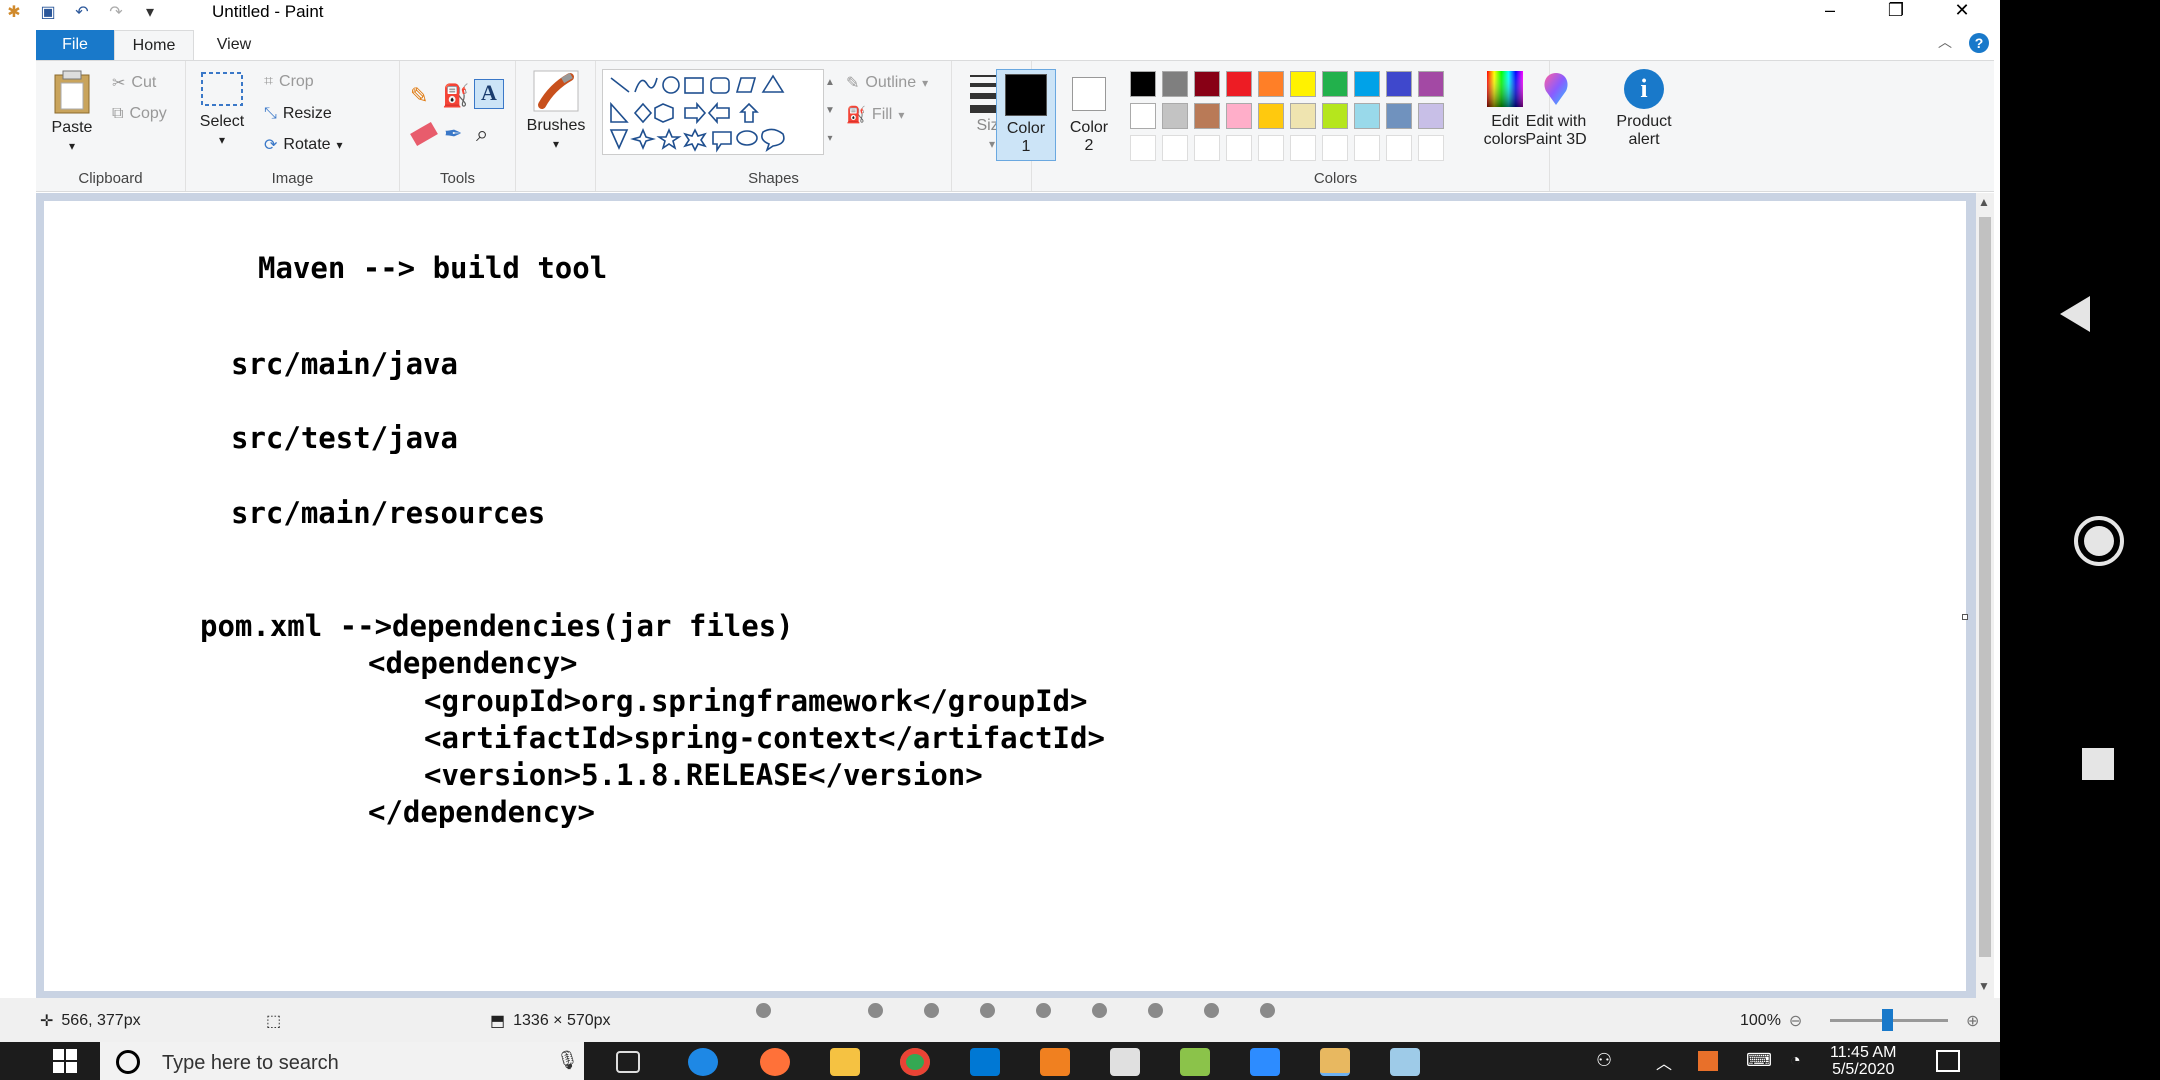 This screenshot has width=2160, height=1080. I want to click on tray-app-icon, so click(1708, 1061).